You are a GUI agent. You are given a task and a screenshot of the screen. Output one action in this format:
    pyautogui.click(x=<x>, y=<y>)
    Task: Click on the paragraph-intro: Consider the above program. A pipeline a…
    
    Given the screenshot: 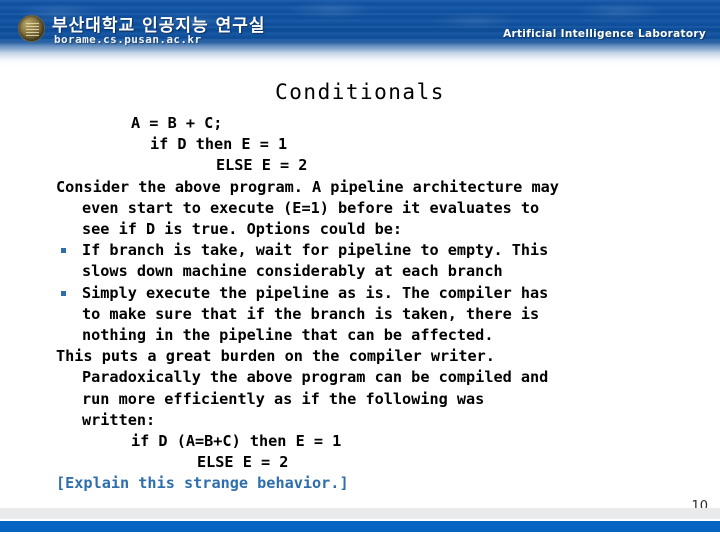 What is the action you would take?
    pyautogui.click(x=360, y=209)
    